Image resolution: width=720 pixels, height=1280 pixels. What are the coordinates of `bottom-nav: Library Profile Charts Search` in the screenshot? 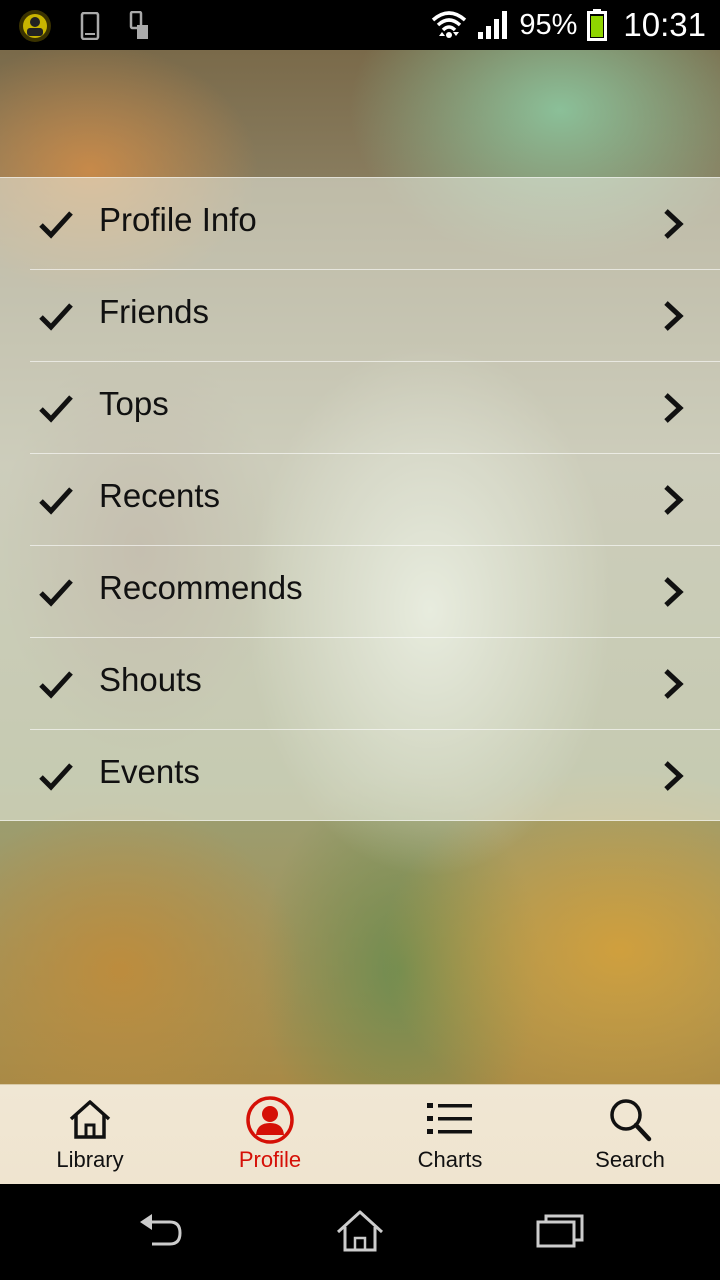 It's located at (360, 1134).